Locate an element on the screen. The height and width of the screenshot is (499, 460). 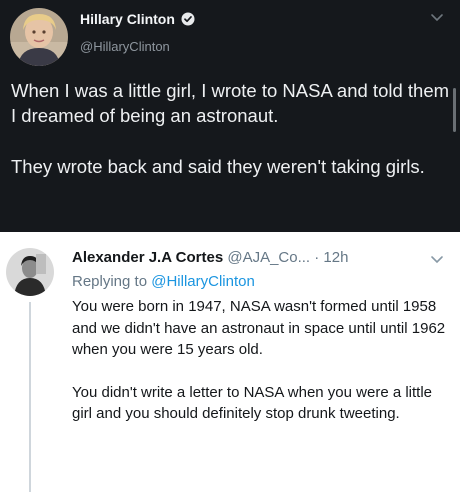
reply-header: Alexander J.A Cortes @AJA_Co... · 12h is located at coordinates (210, 257).